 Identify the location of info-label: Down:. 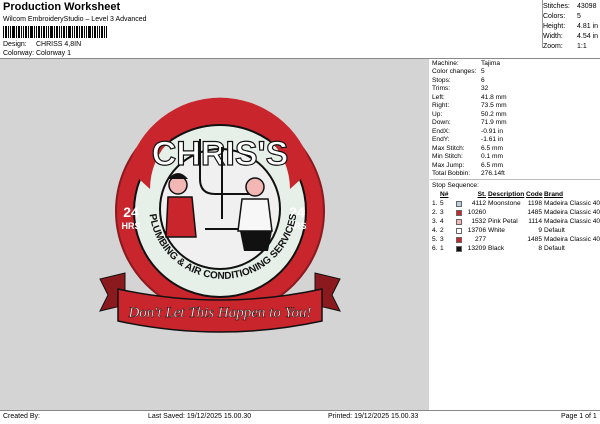
(441, 123).